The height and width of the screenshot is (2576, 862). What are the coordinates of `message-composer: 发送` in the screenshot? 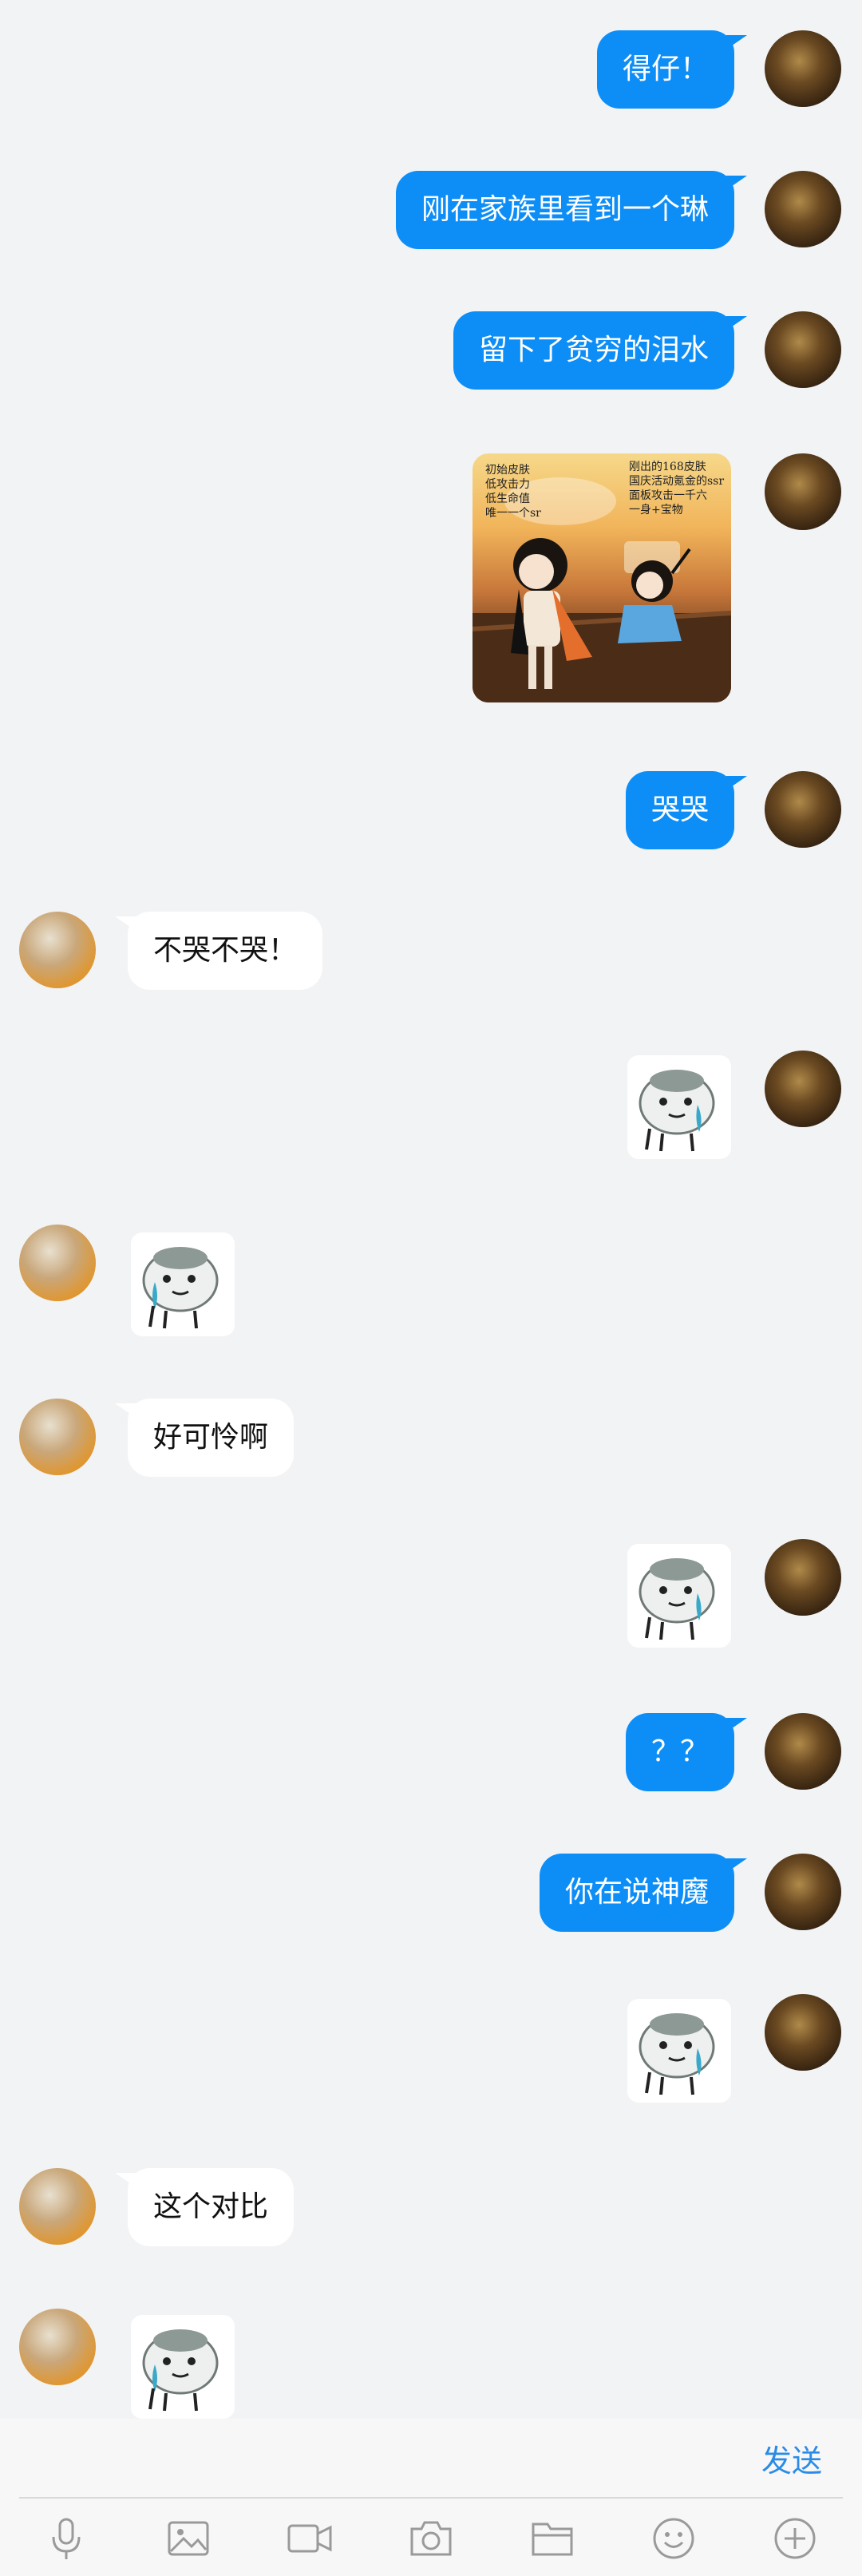 It's located at (431, 2459).